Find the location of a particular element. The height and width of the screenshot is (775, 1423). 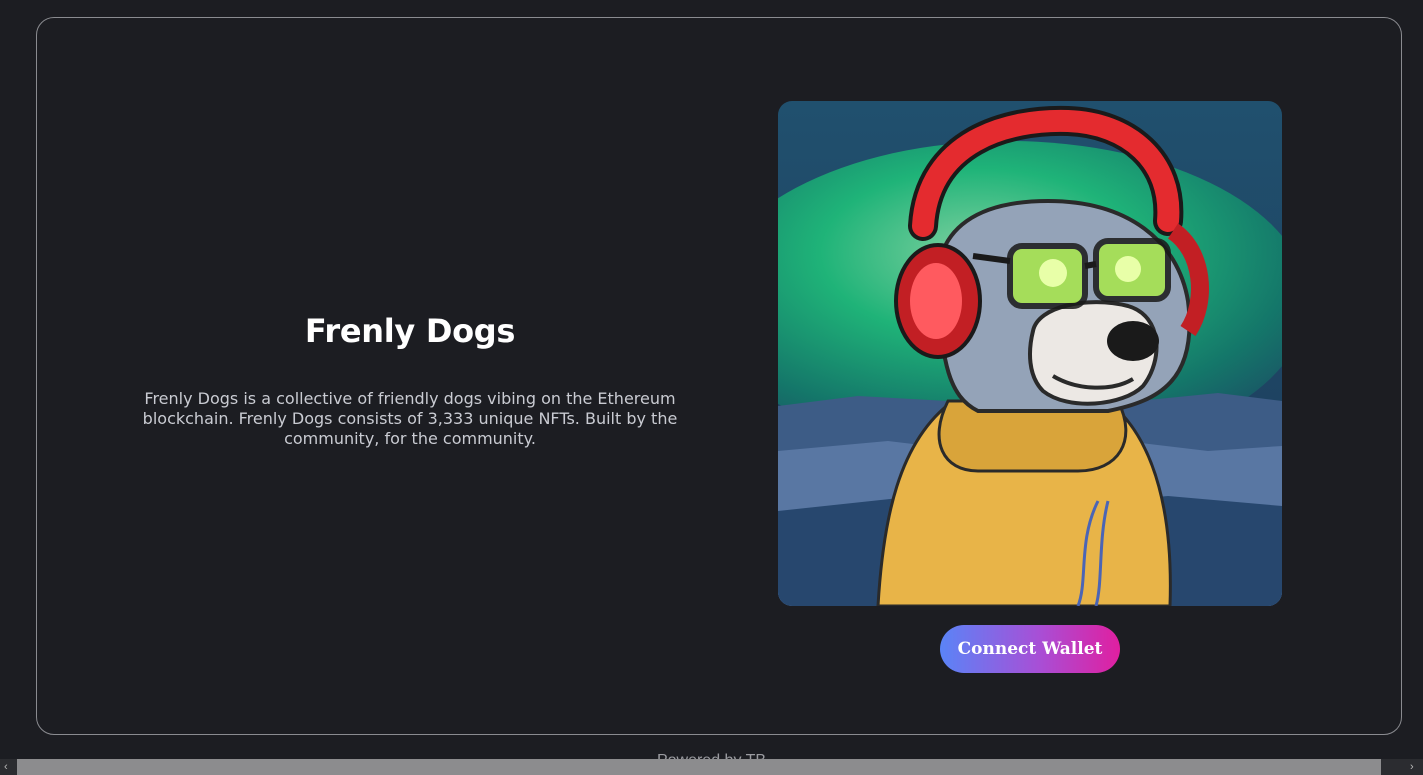

horizontal-scrollbar: ‹ › is located at coordinates (711, 767).